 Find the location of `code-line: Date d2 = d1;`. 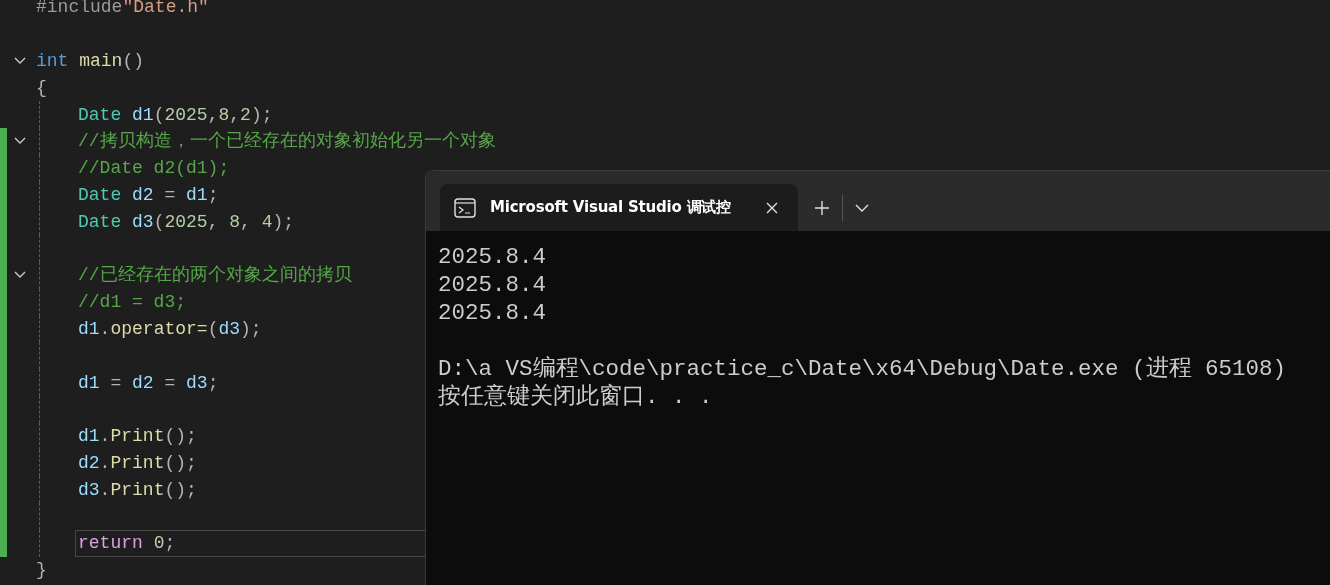

code-line: Date d2 = d1; is located at coordinates (148, 195).